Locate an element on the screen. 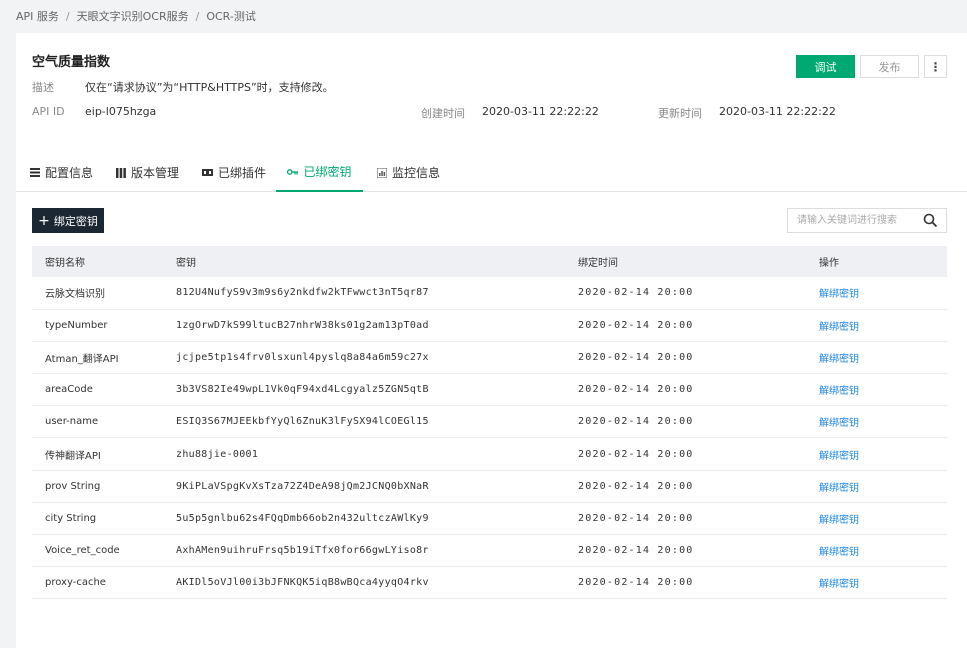  columns-icon is located at coordinates (121, 172).